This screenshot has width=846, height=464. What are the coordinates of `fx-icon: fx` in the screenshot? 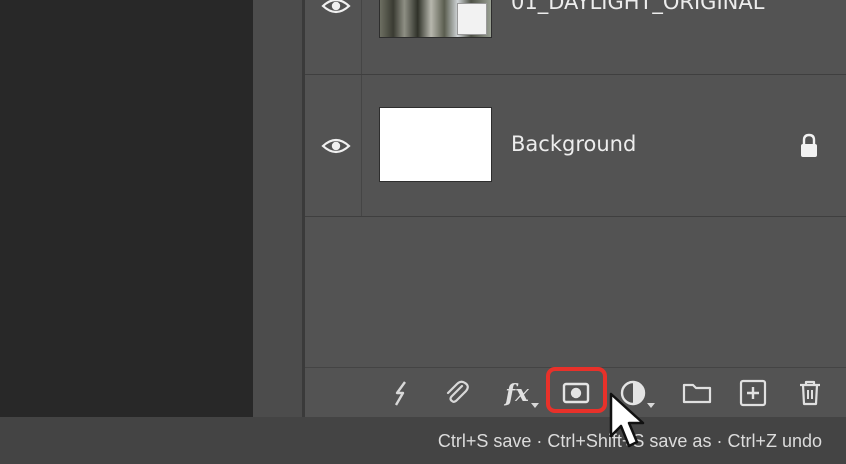 It's located at (517, 393).